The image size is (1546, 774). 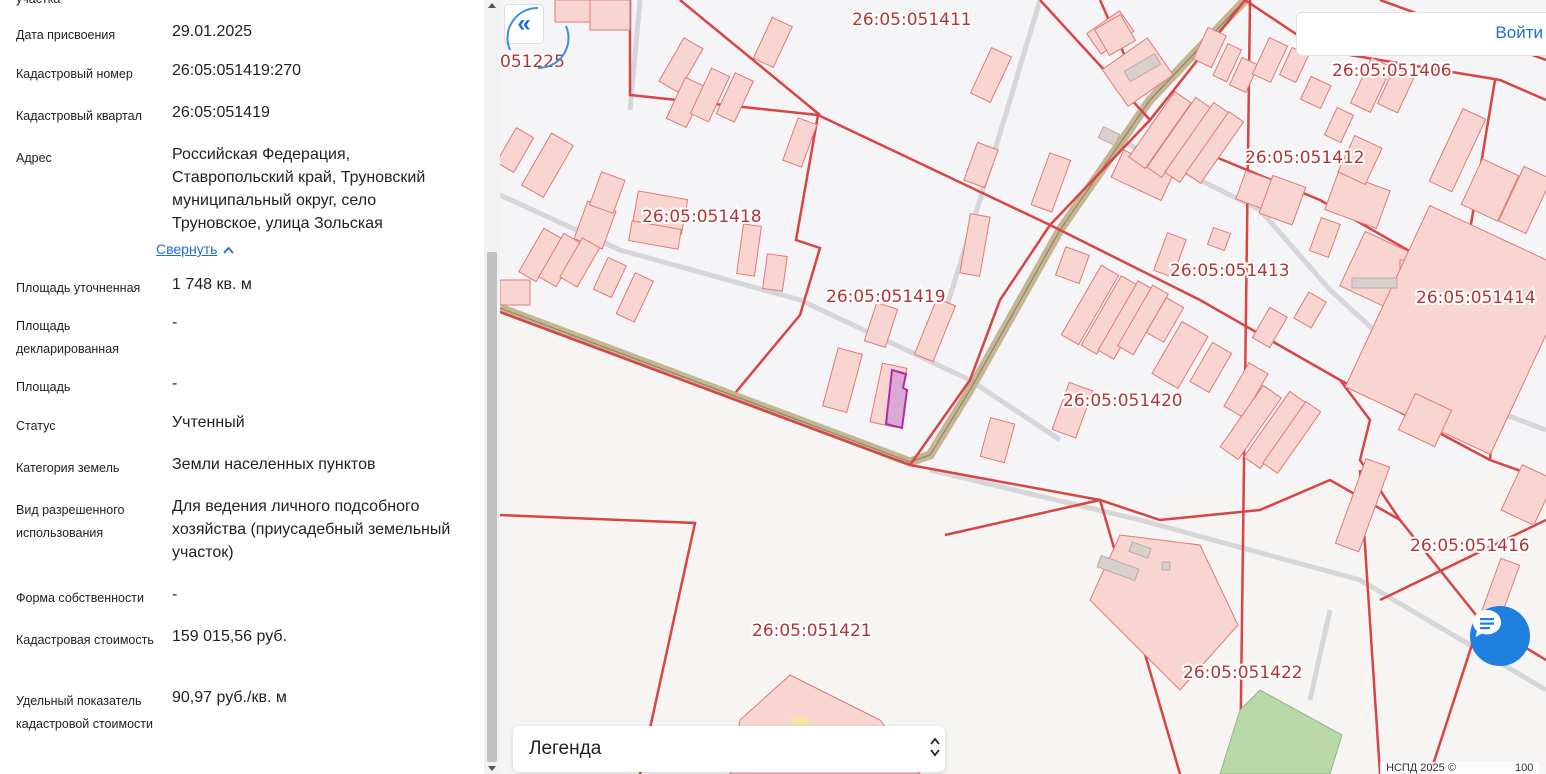 I want to click on field-value: 159 015,56 руб., so click(x=230, y=636).